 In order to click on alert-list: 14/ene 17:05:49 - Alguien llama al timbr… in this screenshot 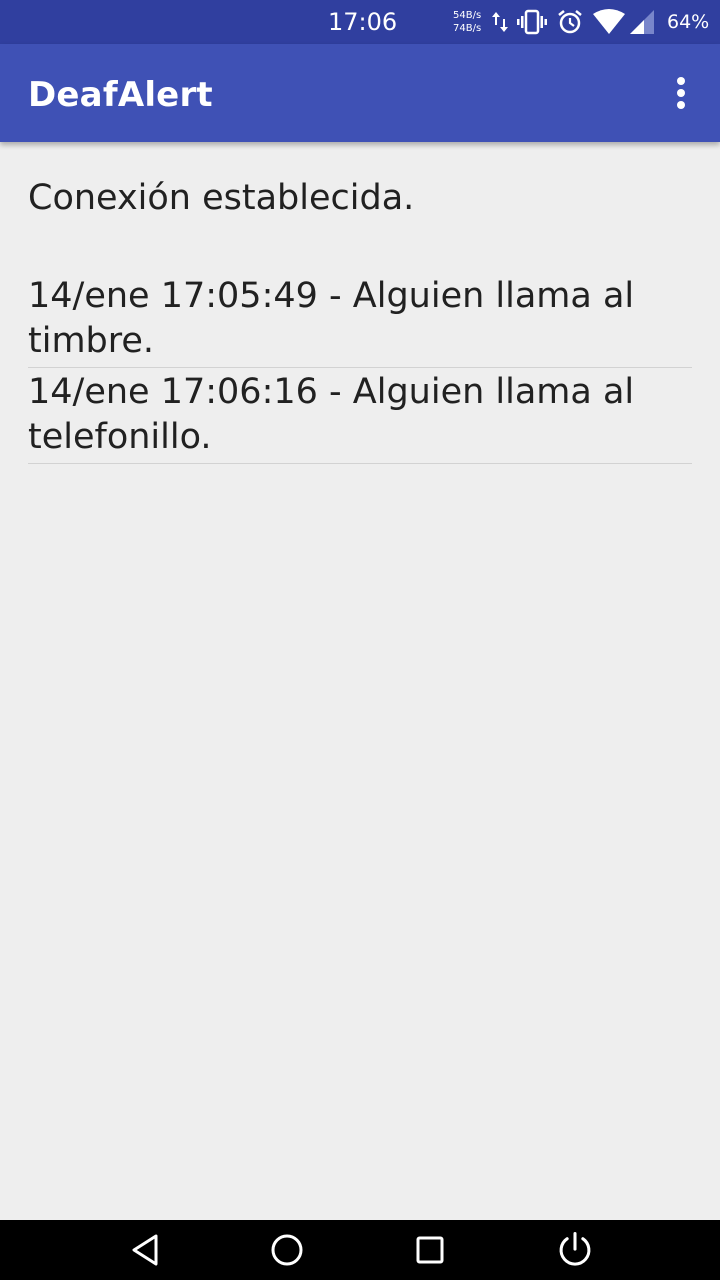, I will do `click(360, 368)`.